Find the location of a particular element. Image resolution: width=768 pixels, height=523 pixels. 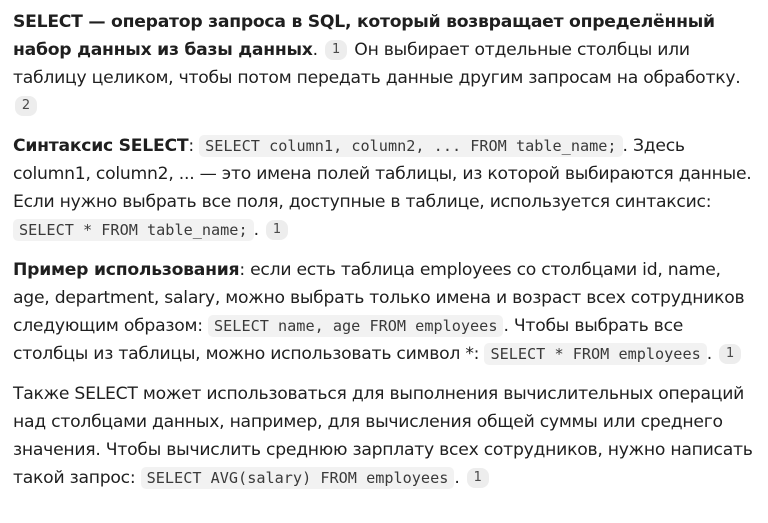

example-bold: Пример использования is located at coordinates (126, 270).